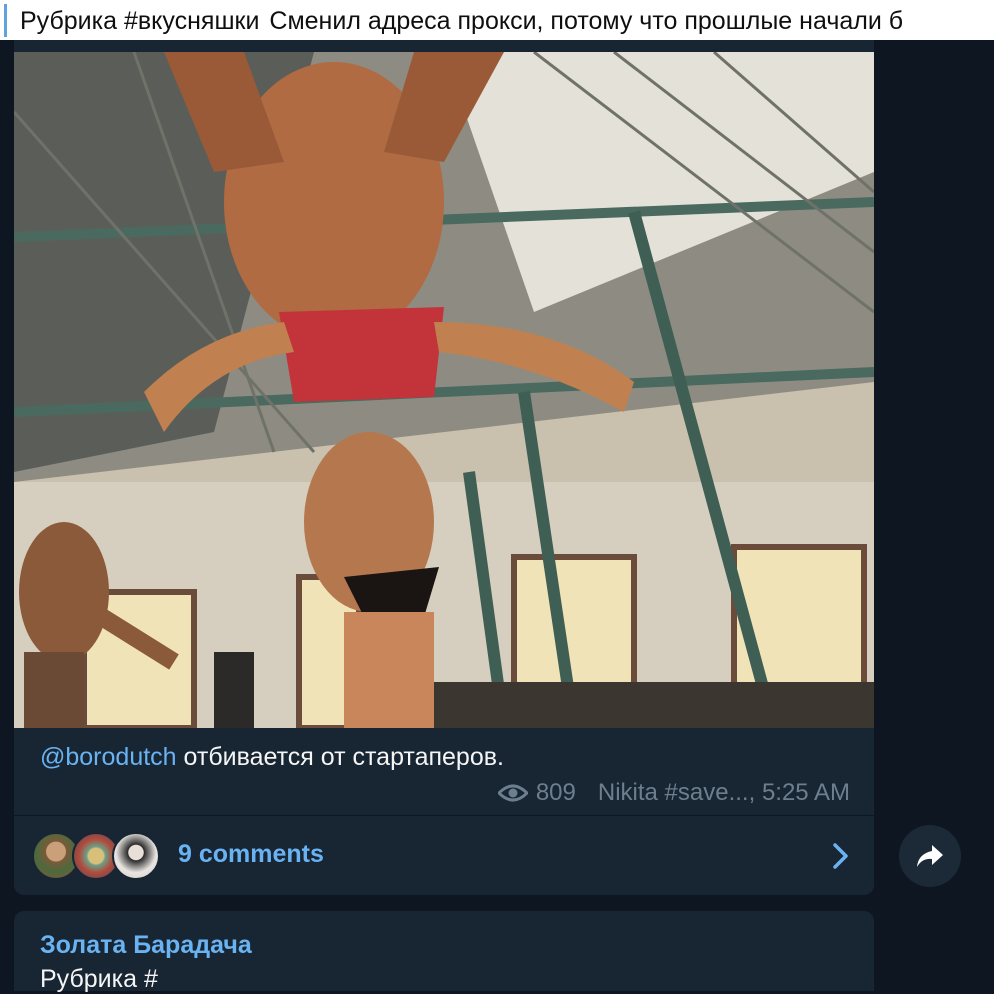 The height and width of the screenshot is (994, 994). I want to click on comments-count-label: 9 comments, so click(251, 854).